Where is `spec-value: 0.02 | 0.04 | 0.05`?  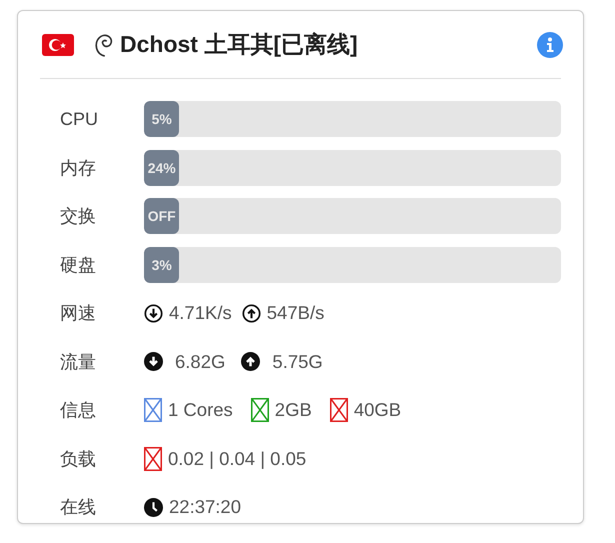
spec-value: 0.02 | 0.04 | 0.05 is located at coordinates (237, 459).